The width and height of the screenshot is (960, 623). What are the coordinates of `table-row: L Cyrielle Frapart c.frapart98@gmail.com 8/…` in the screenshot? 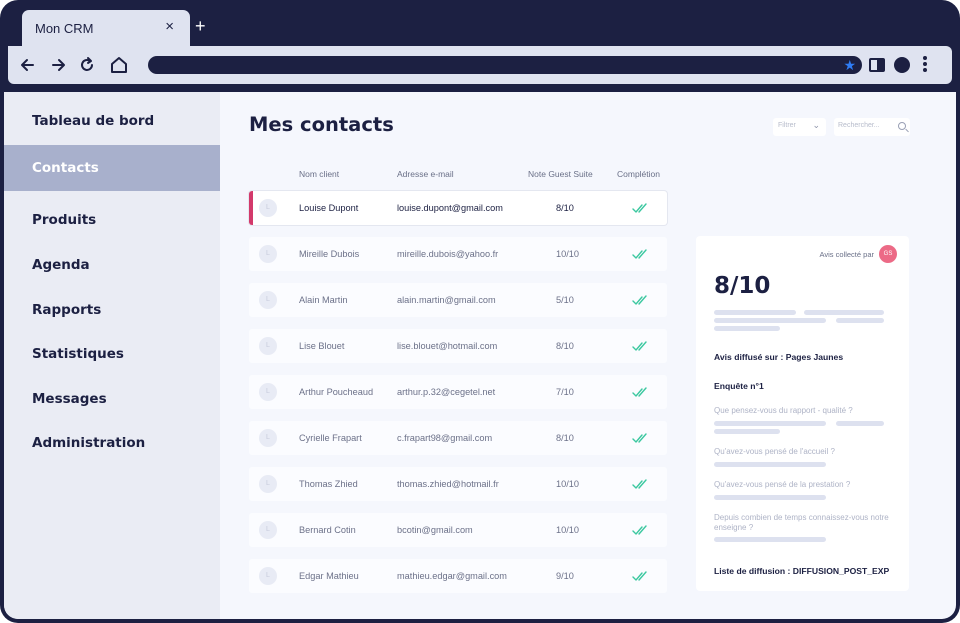 It's located at (458, 438).